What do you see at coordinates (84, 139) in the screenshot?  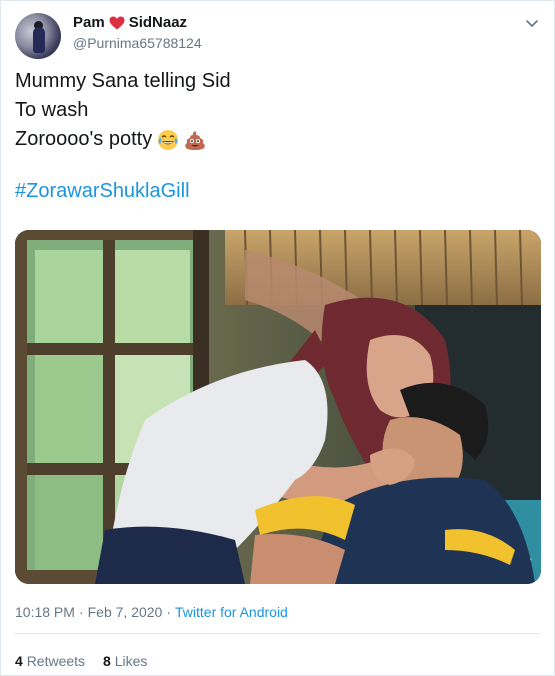 I see `tweet-line-3: Zoroooo's potty` at bounding box center [84, 139].